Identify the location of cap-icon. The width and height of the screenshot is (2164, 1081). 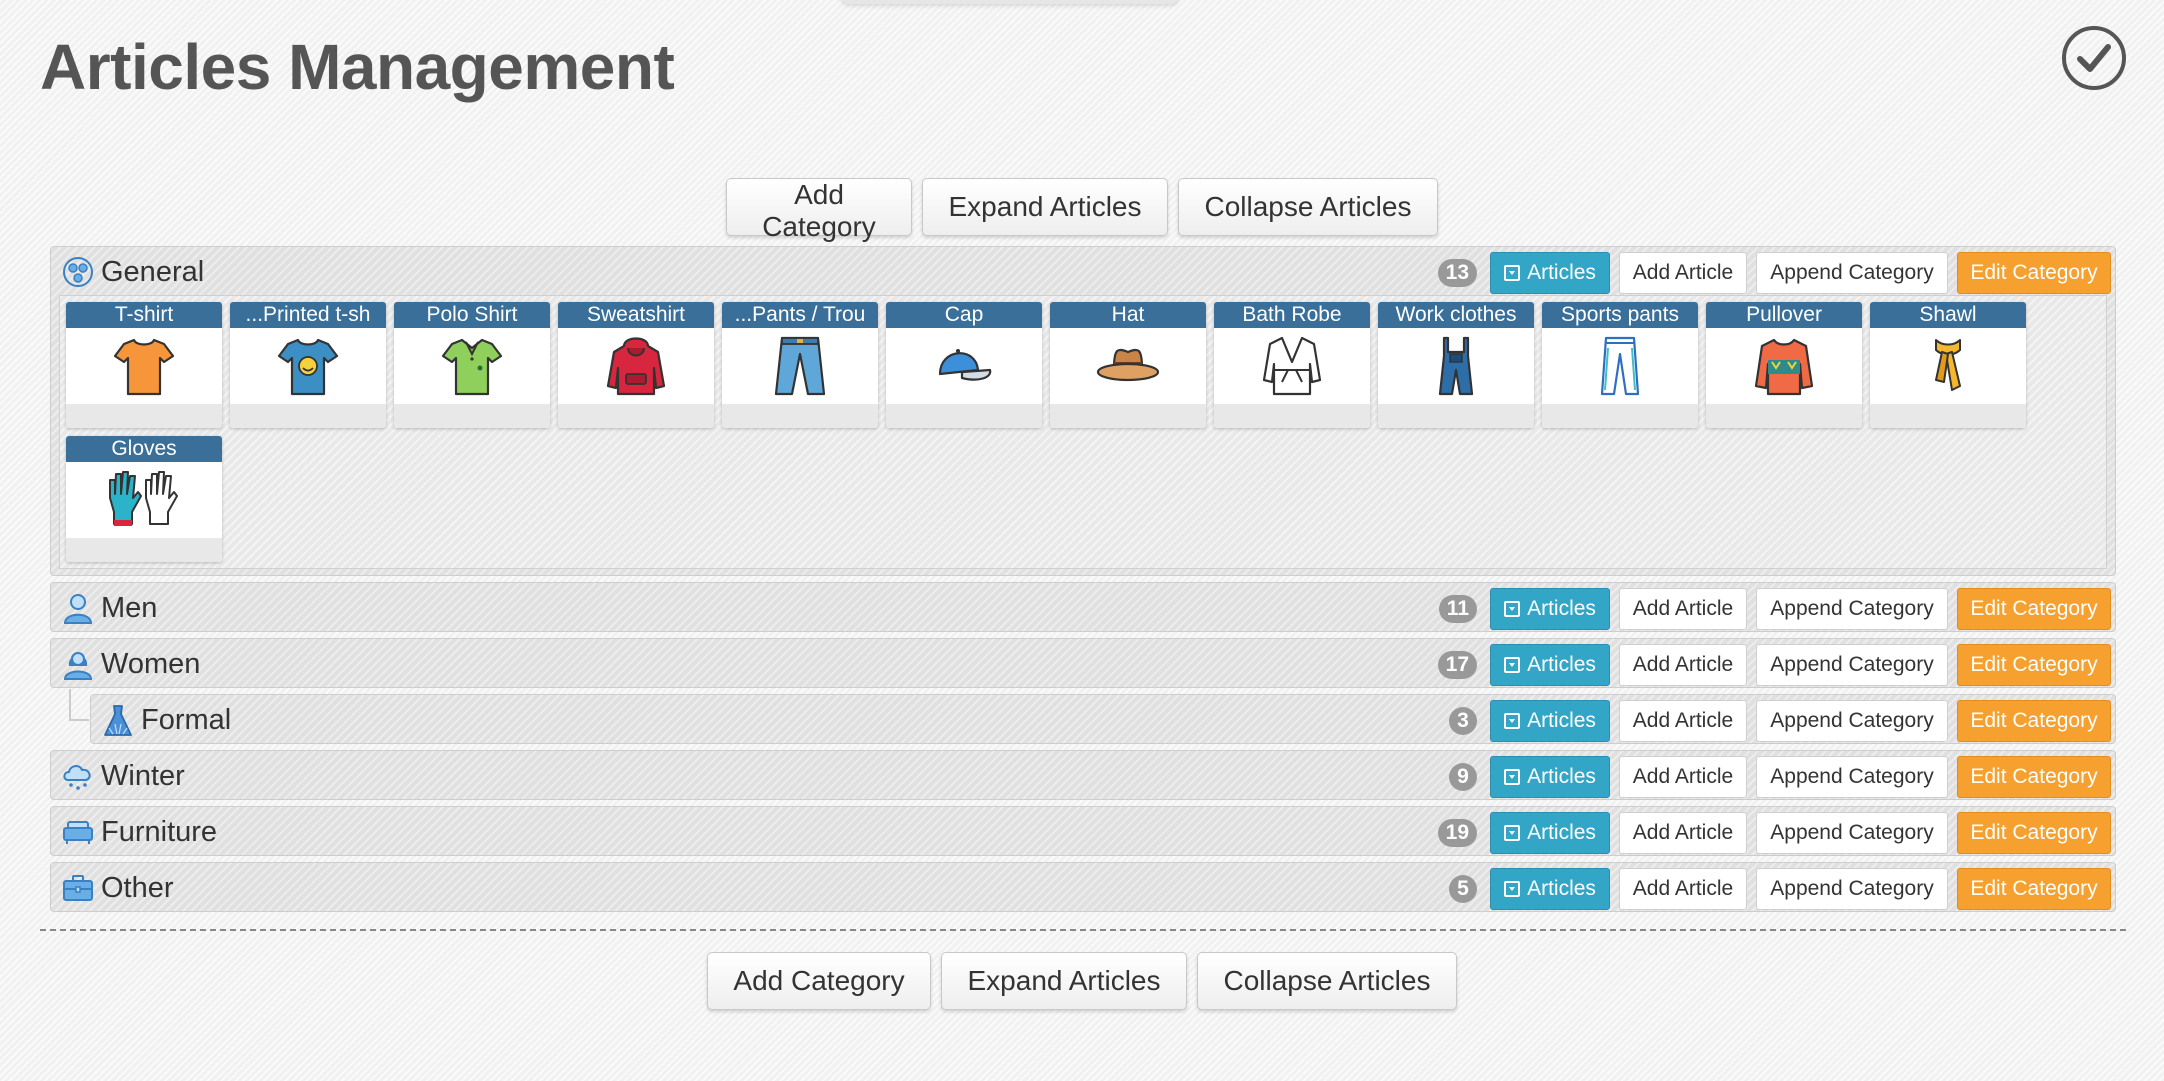
(965, 365).